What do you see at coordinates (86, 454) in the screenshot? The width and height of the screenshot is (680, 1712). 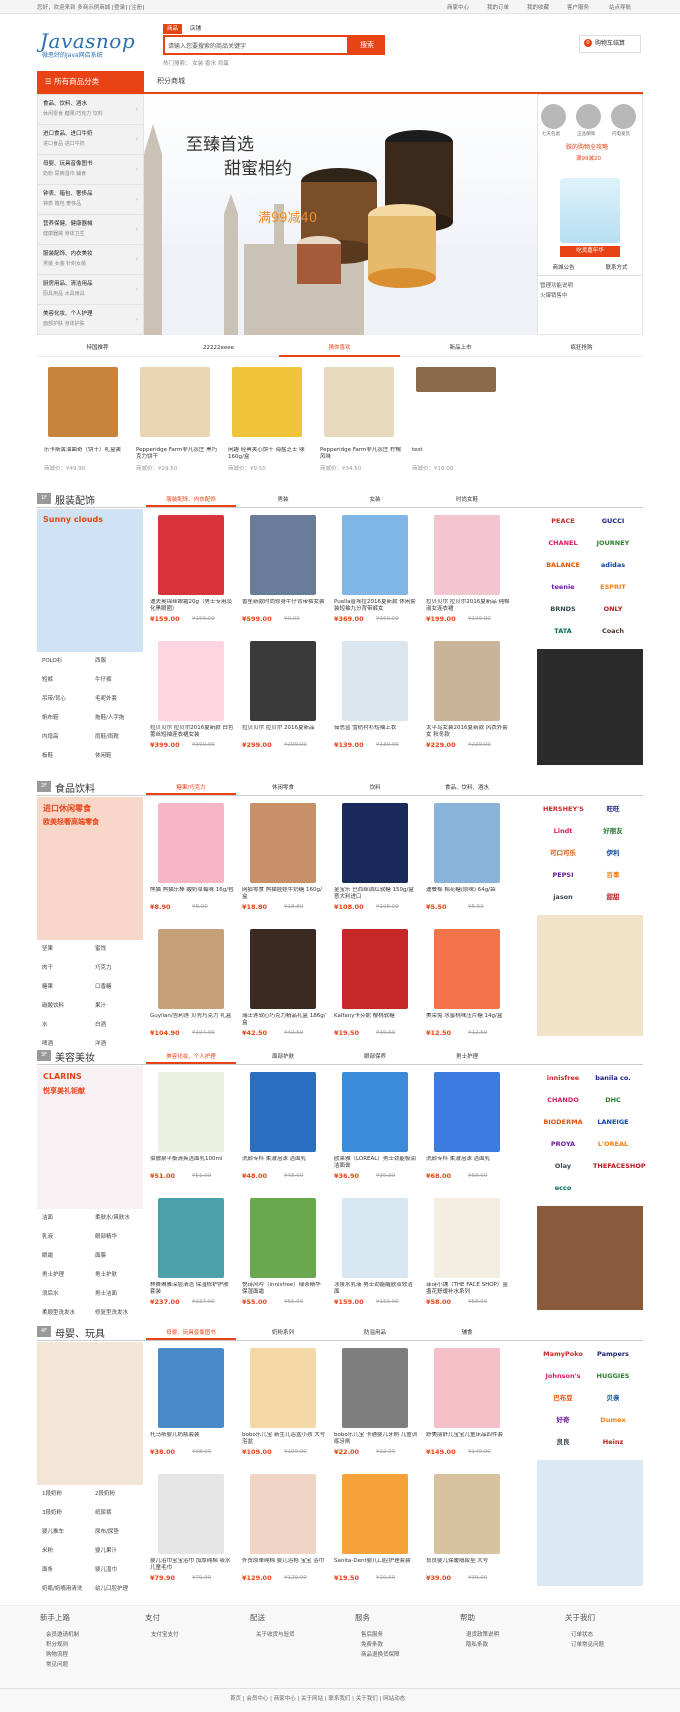 I see `product-name: 乐卡斯黄油曲奇（饼干）礼盒装` at bounding box center [86, 454].